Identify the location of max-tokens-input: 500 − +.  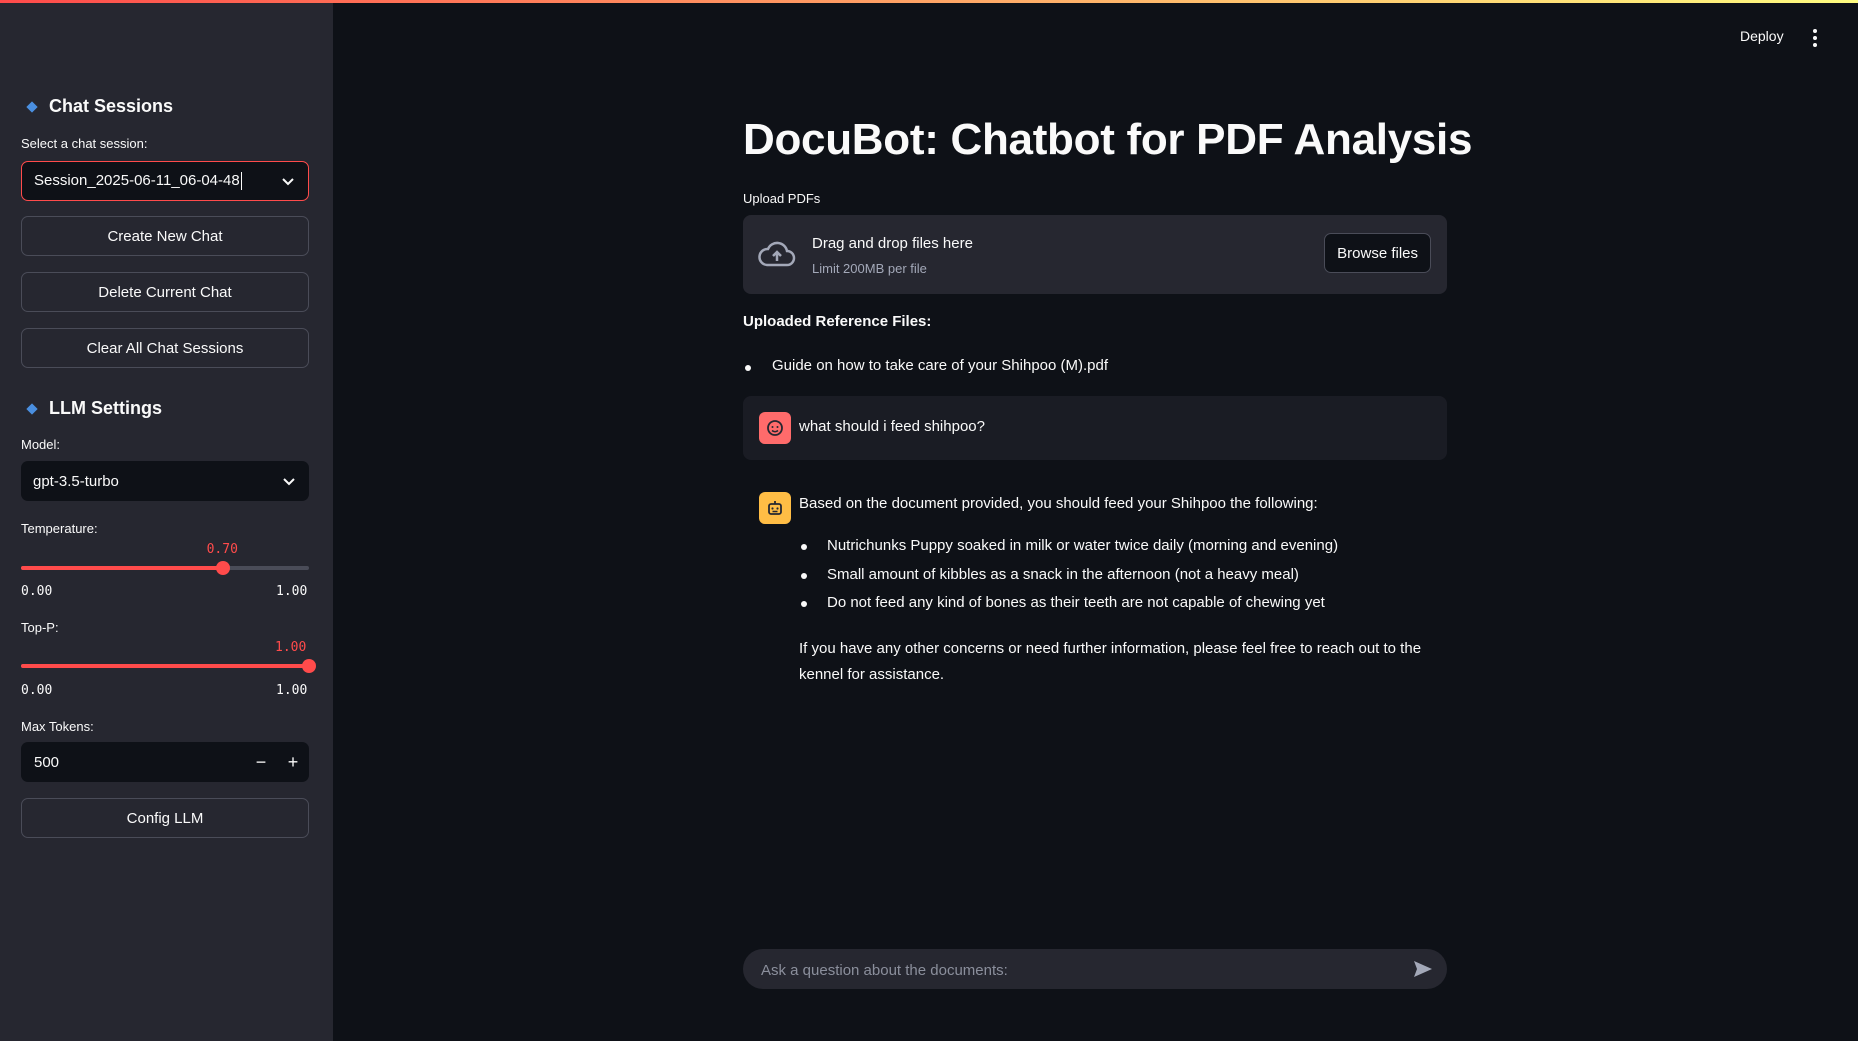
(165, 762).